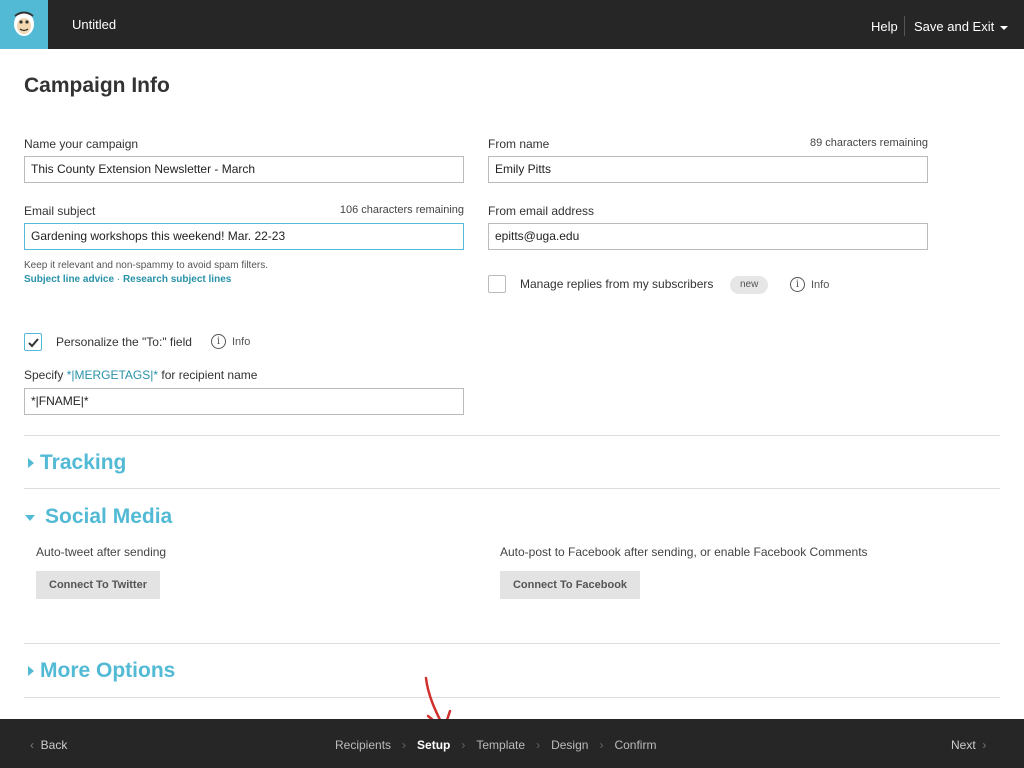 This screenshot has width=1024, height=768. Describe the element at coordinates (617, 284) in the screenshot. I see `manage-replies-label: Manage replies from my subscribers` at that location.